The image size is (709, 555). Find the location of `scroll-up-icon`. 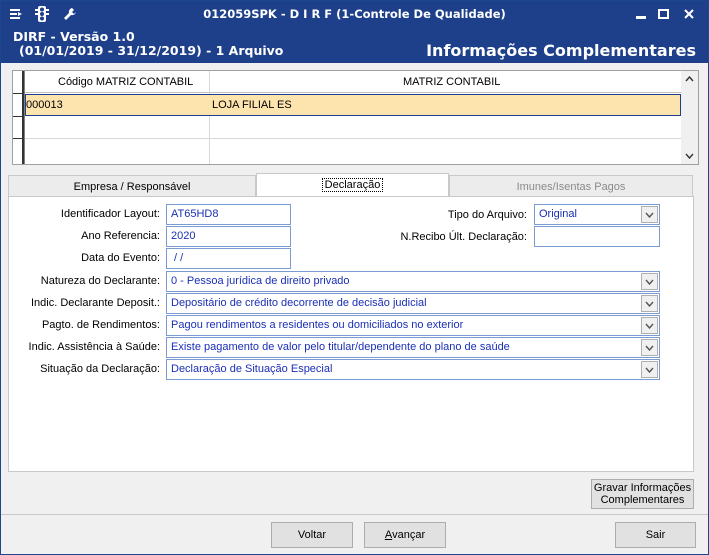

scroll-up-icon is located at coordinates (689, 79).